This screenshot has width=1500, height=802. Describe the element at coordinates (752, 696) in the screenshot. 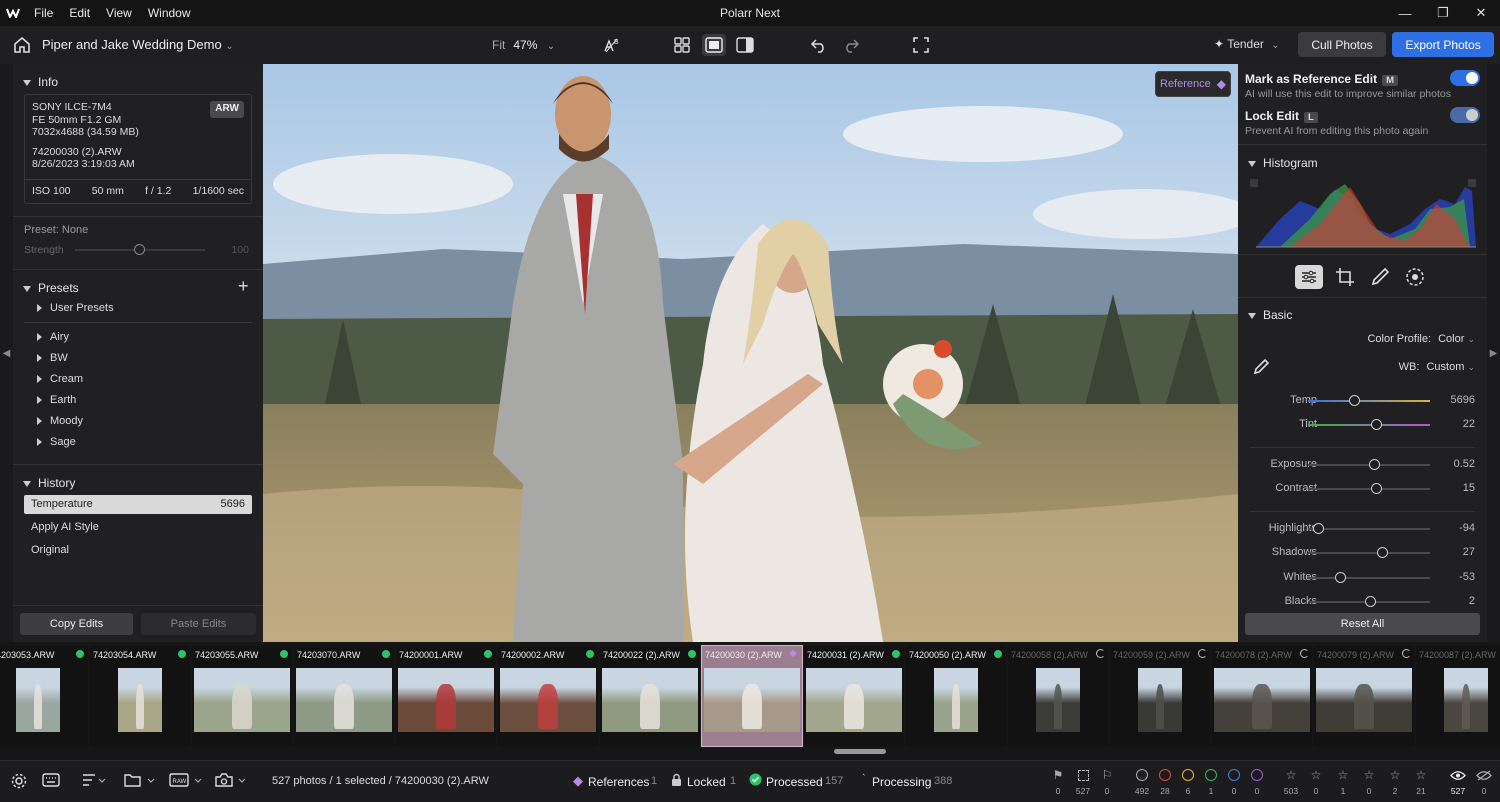

I see `filmstrip-thumbnail: 74200030 (2).ARW ◆` at that location.